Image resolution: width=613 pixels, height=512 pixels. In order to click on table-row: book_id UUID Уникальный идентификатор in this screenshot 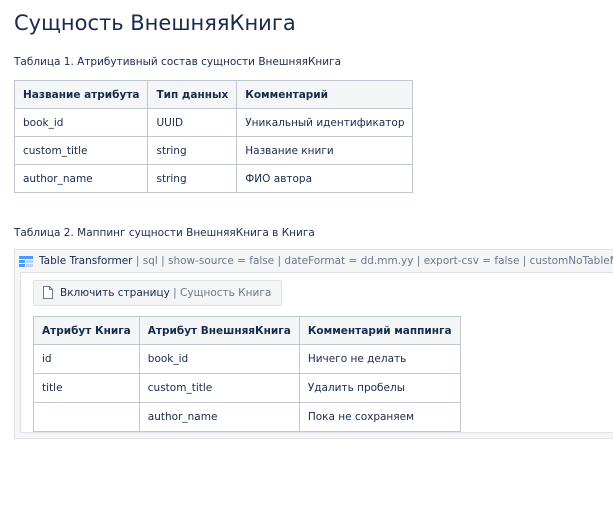, I will do `click(213, 122)`.